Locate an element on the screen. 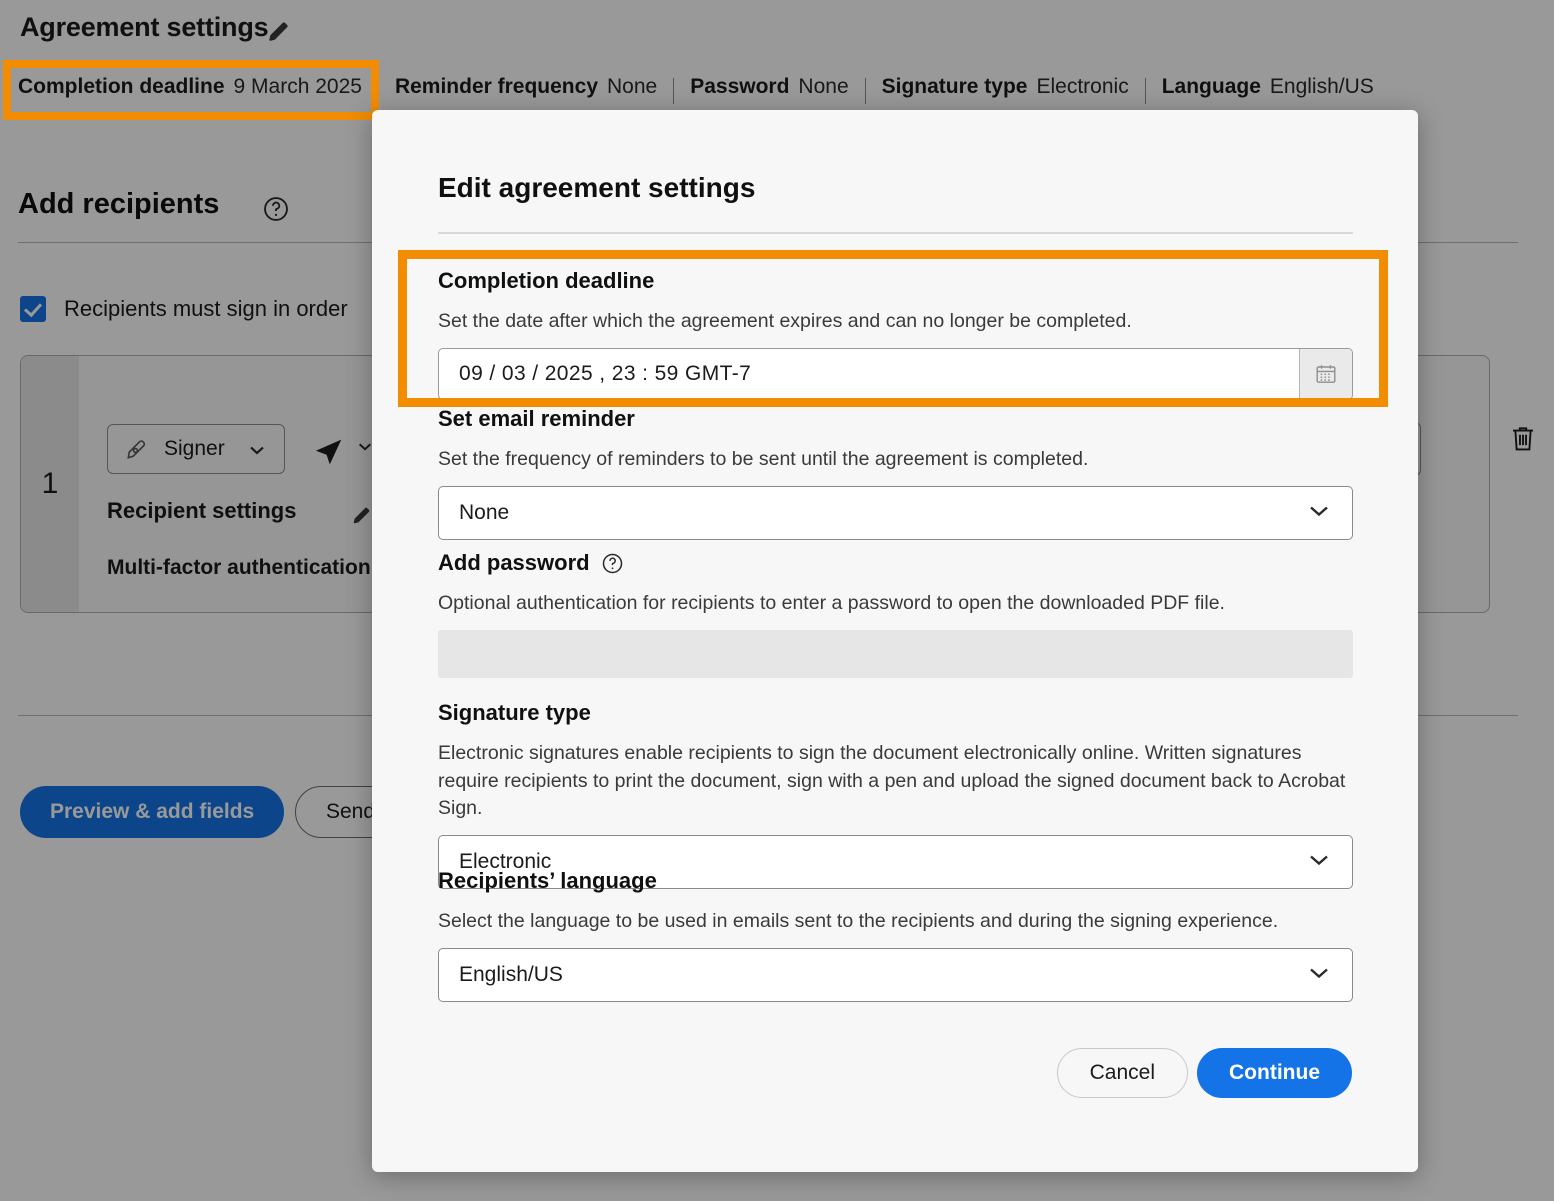  recipient-role-dropdown: Signer is located at coordinates (196, 449).